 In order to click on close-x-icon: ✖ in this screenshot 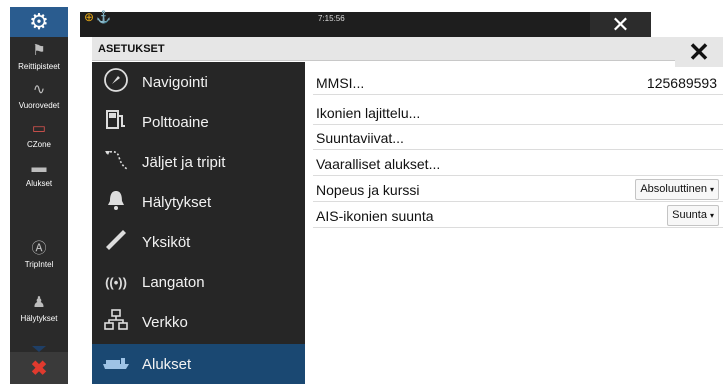, I will do `click(39, 368)`.